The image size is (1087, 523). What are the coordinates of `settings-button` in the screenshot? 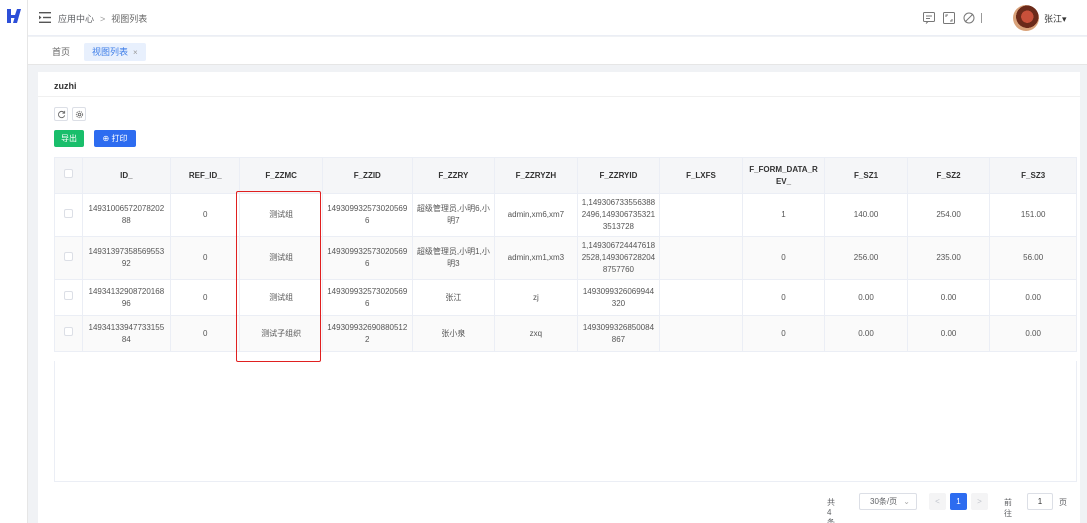 It's located at (79, 114).